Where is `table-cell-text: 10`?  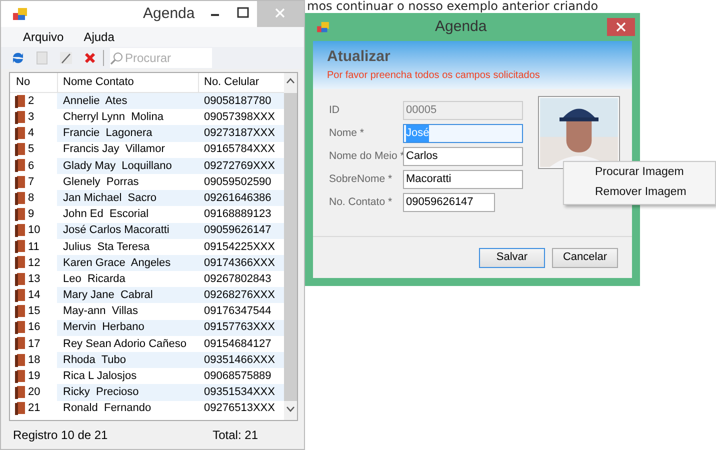
table-cell-text: 10 is located at coordinates (34, 230).